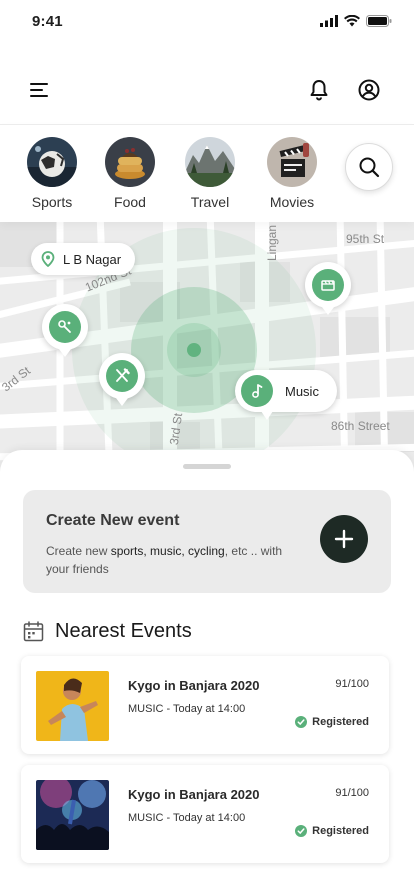 The width and height of the screenshot is (414, 896). I want to click on map-pin-sports, so click(65, 330).